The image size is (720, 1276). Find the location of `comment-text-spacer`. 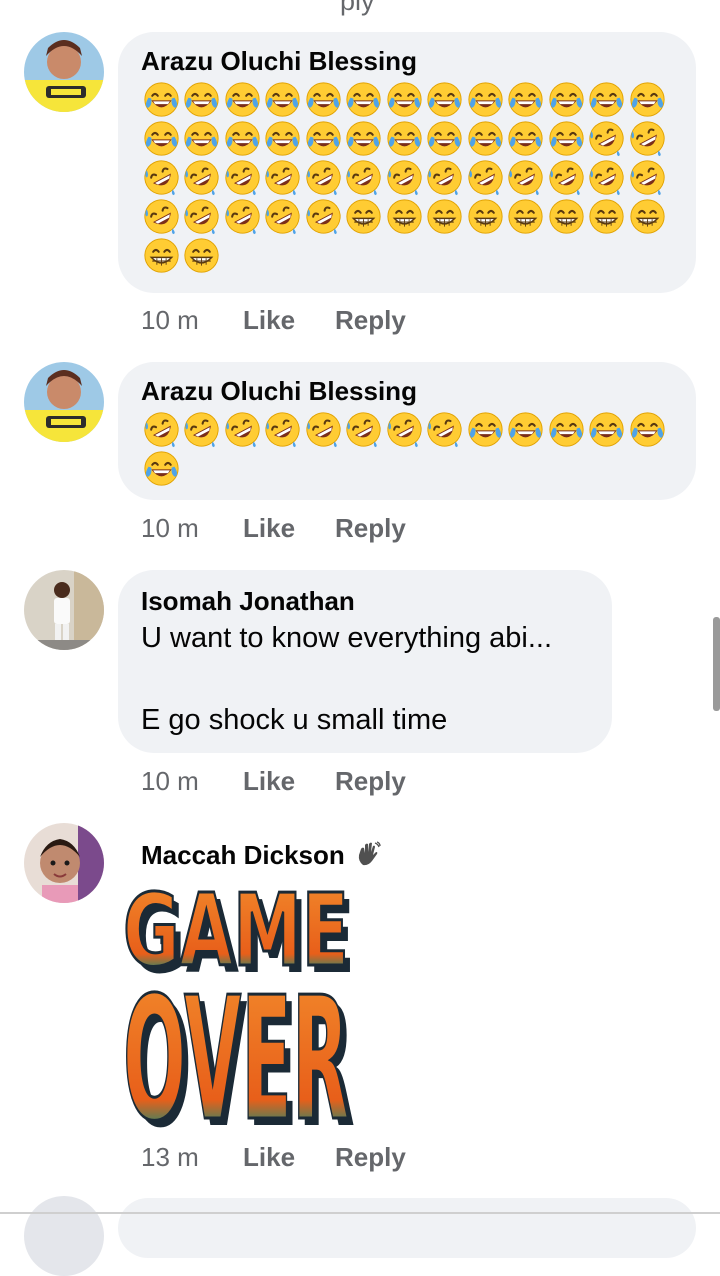

comment-text-spacer is located at coordinates (364, 679).